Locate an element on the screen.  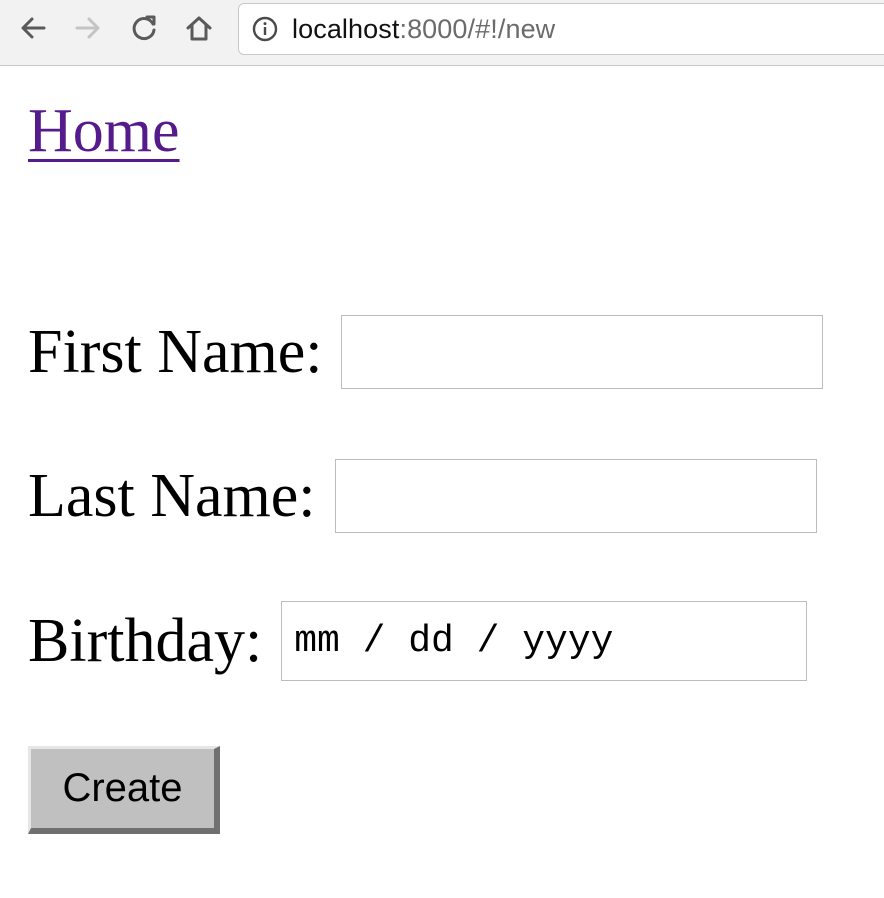
reload-icon is located at coordinates (144, 27).